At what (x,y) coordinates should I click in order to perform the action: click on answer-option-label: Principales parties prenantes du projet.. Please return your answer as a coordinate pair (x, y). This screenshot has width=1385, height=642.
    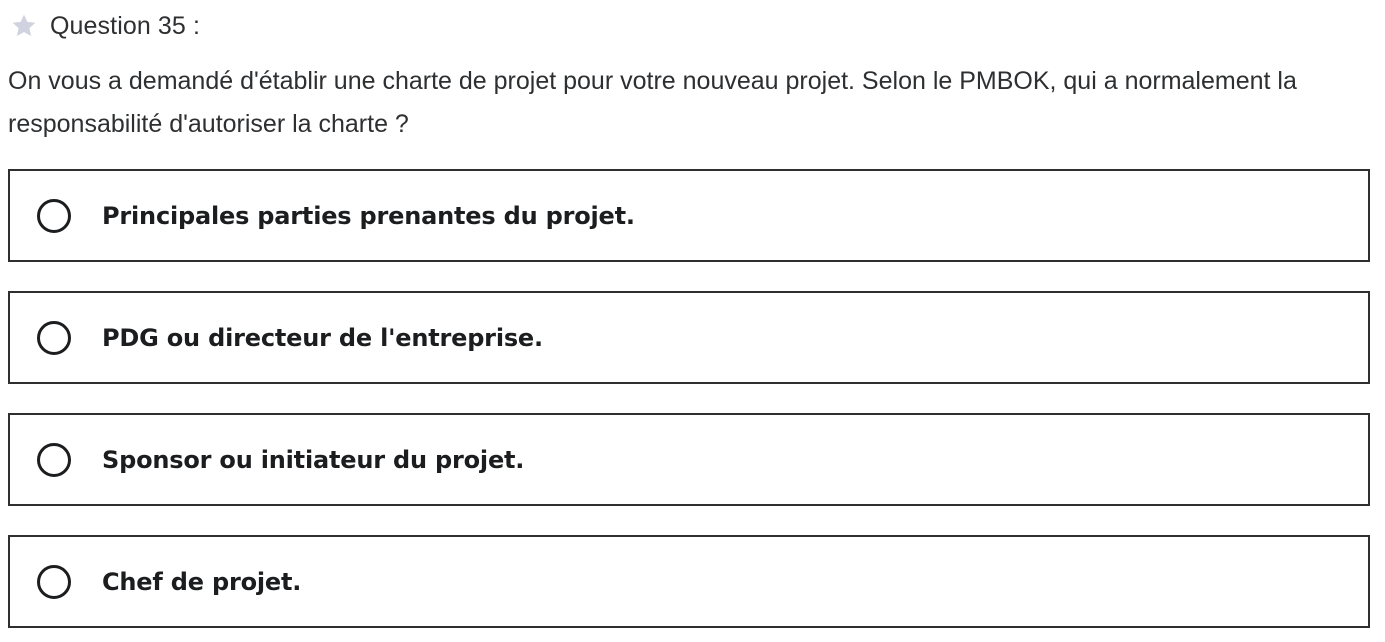
    Looking at the image, I should click on (368, 215).